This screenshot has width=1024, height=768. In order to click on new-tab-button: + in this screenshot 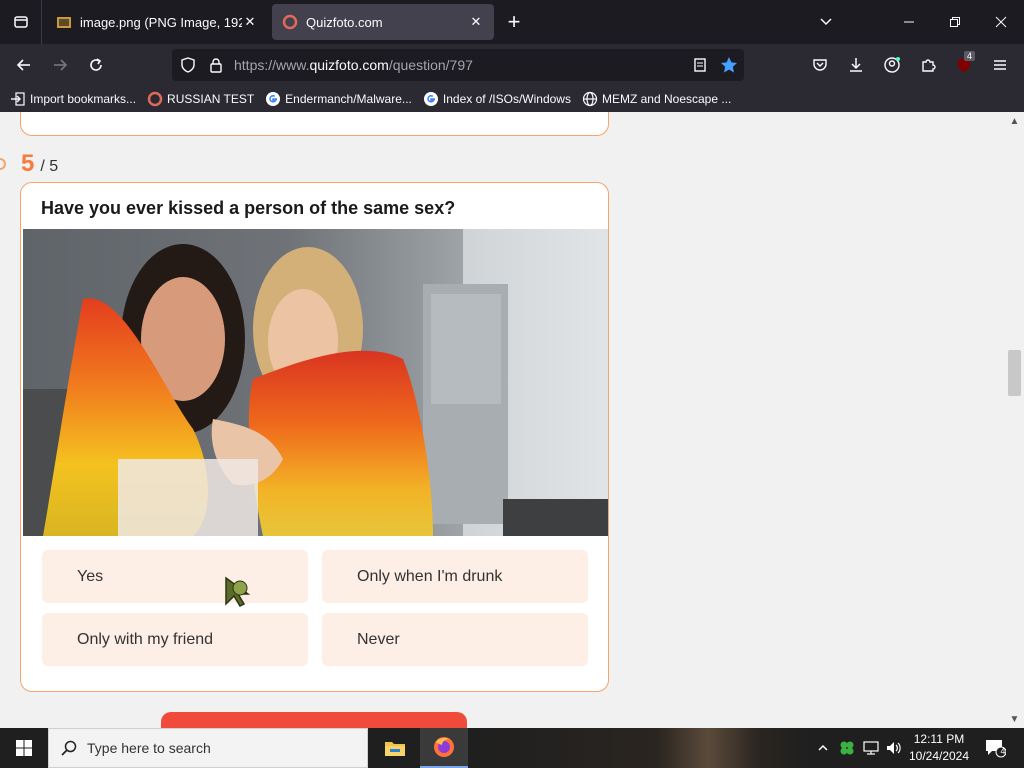, I will do `click(514, 22)`.